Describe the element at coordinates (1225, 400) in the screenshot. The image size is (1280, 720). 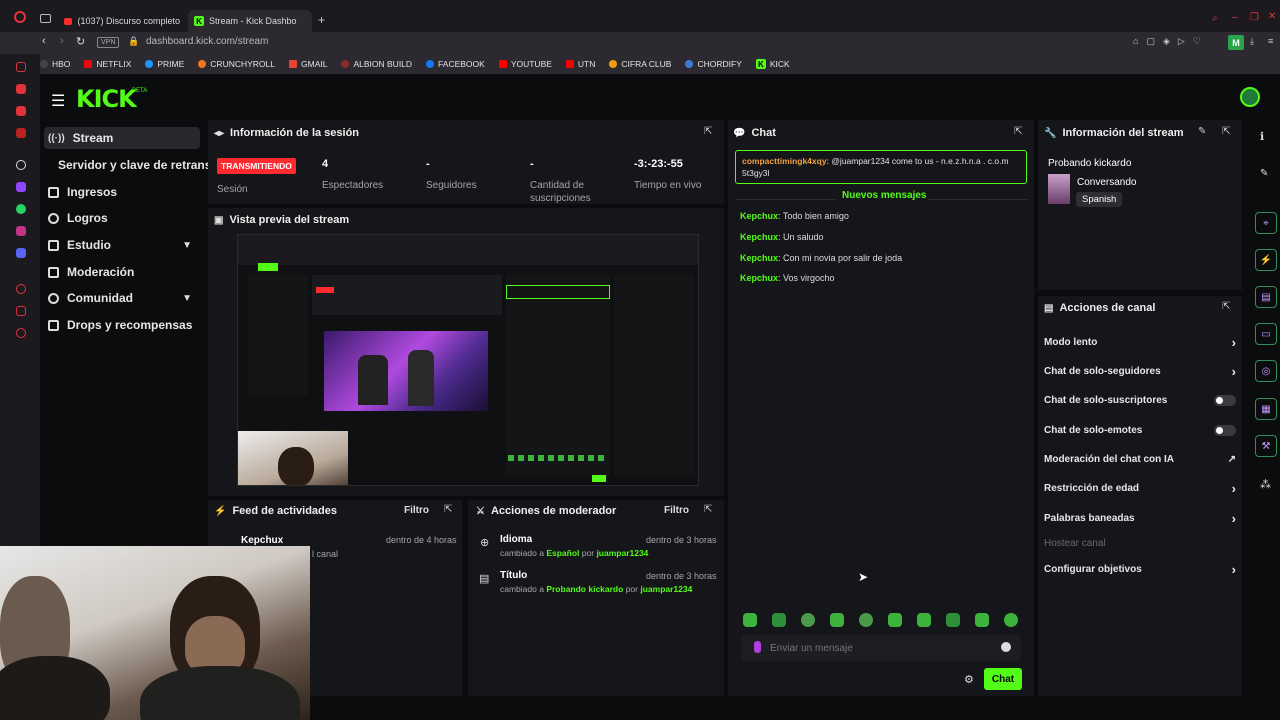
I see `subscribers-only-toggle` at that location.